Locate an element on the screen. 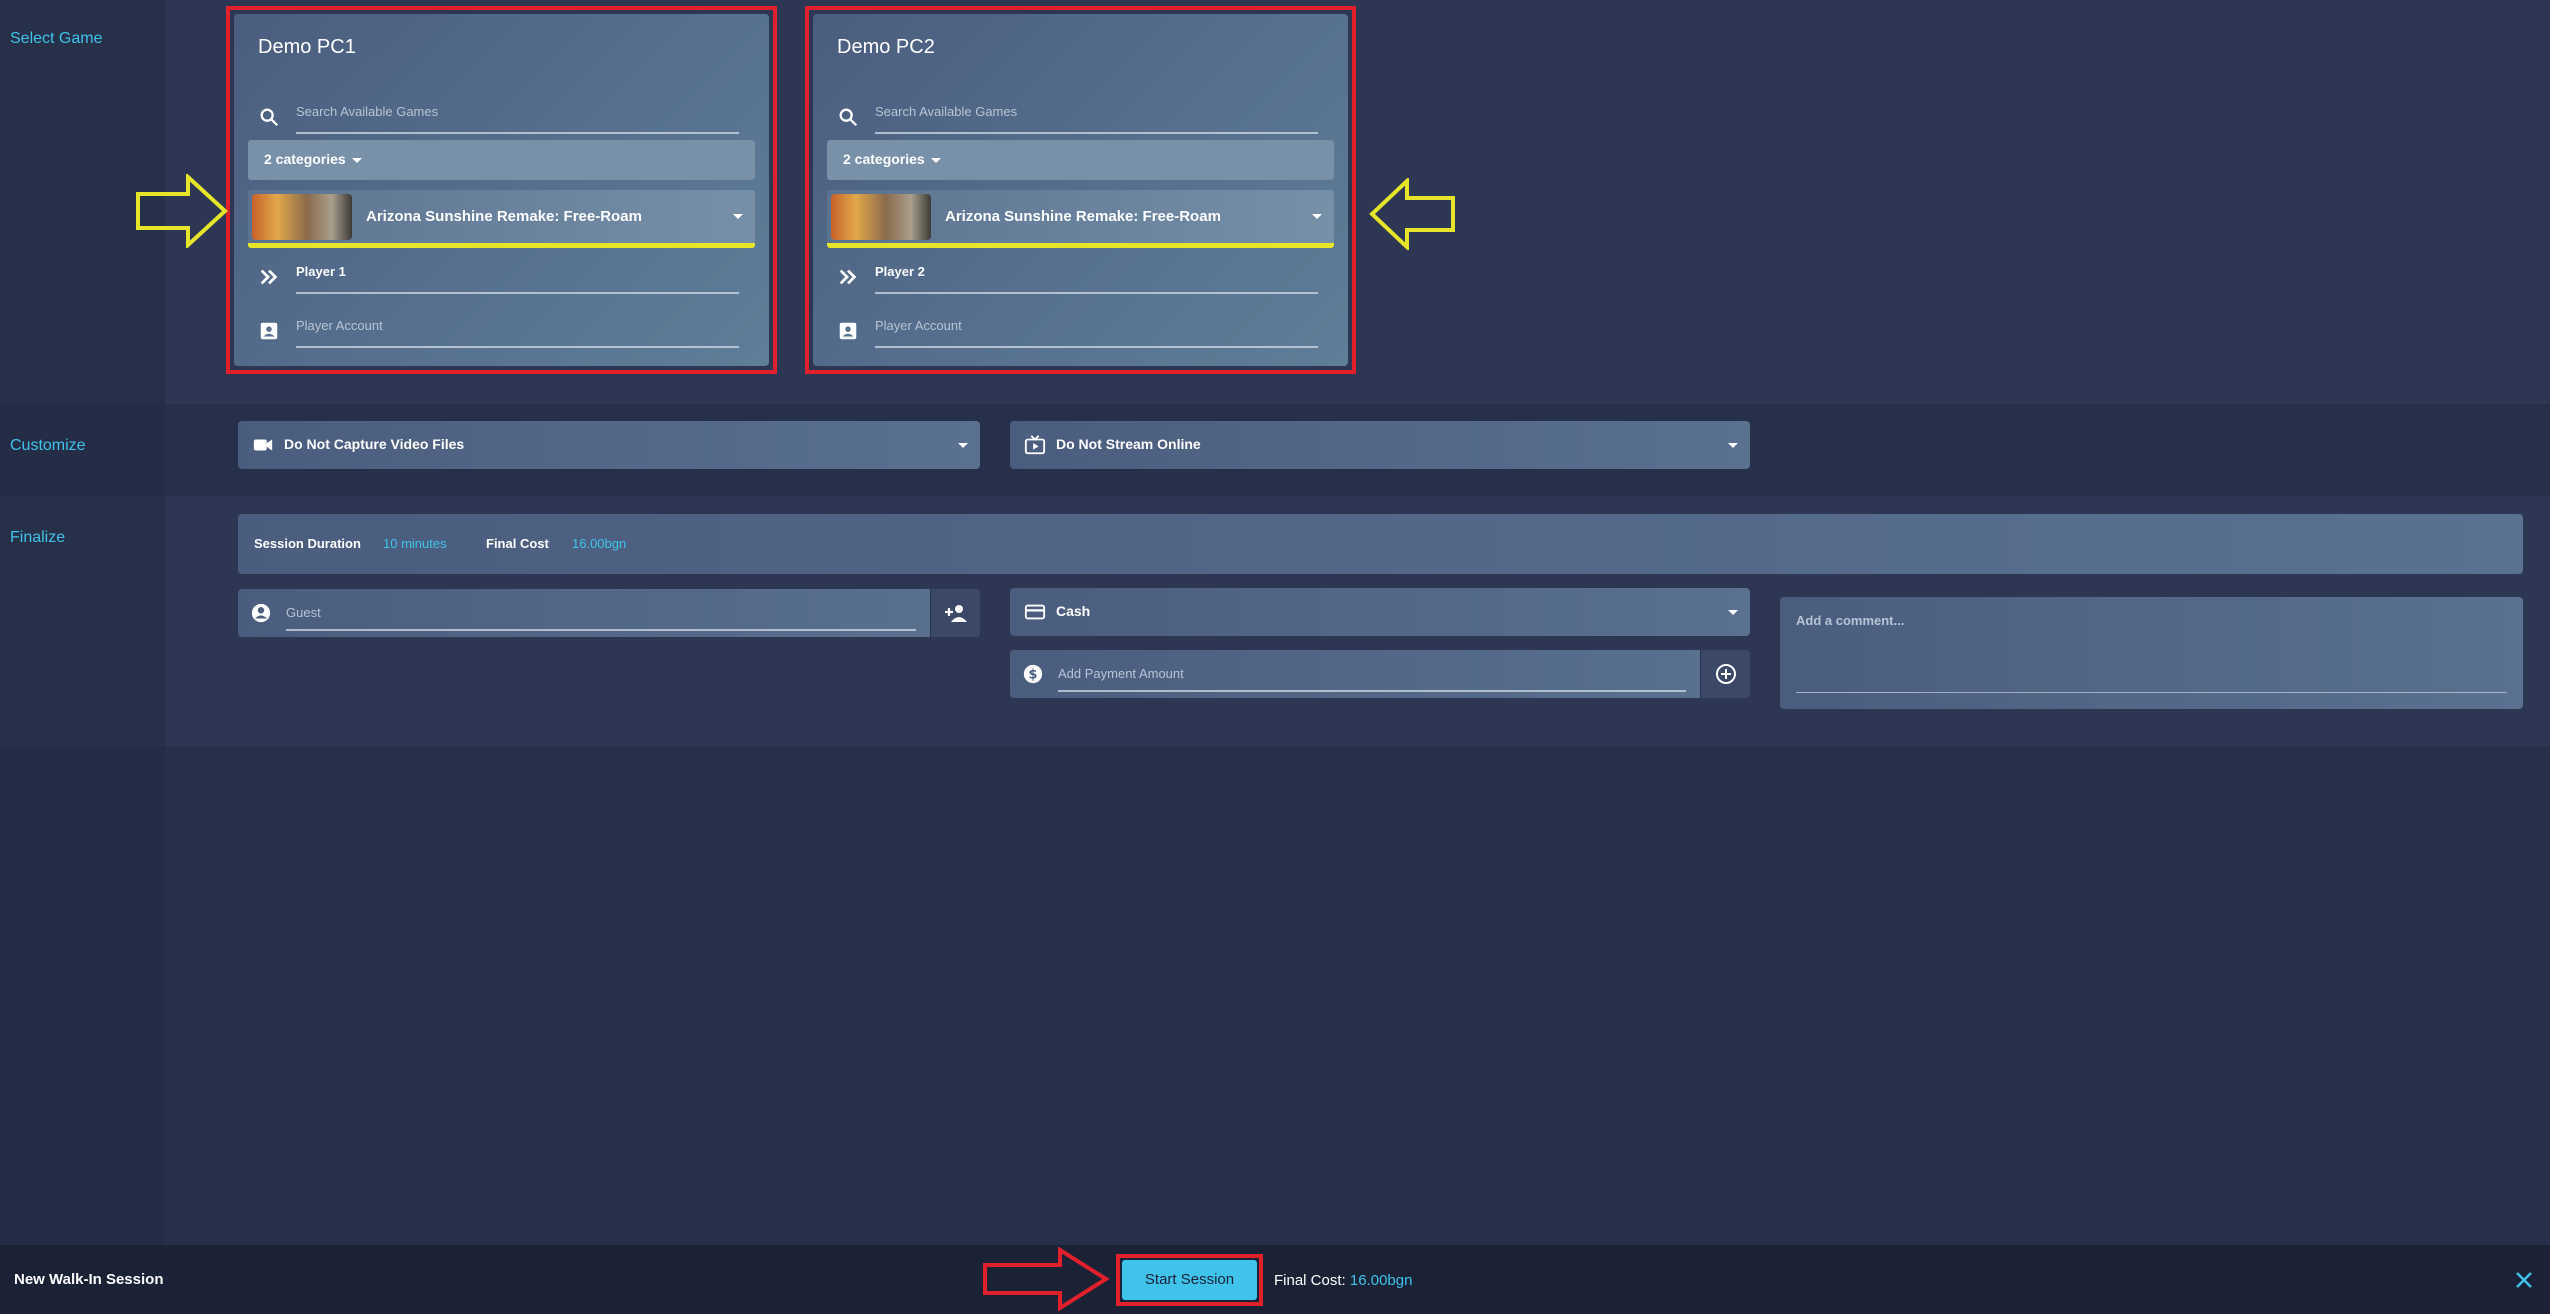  guest-field: Guest is located at coordinates (609, 613).